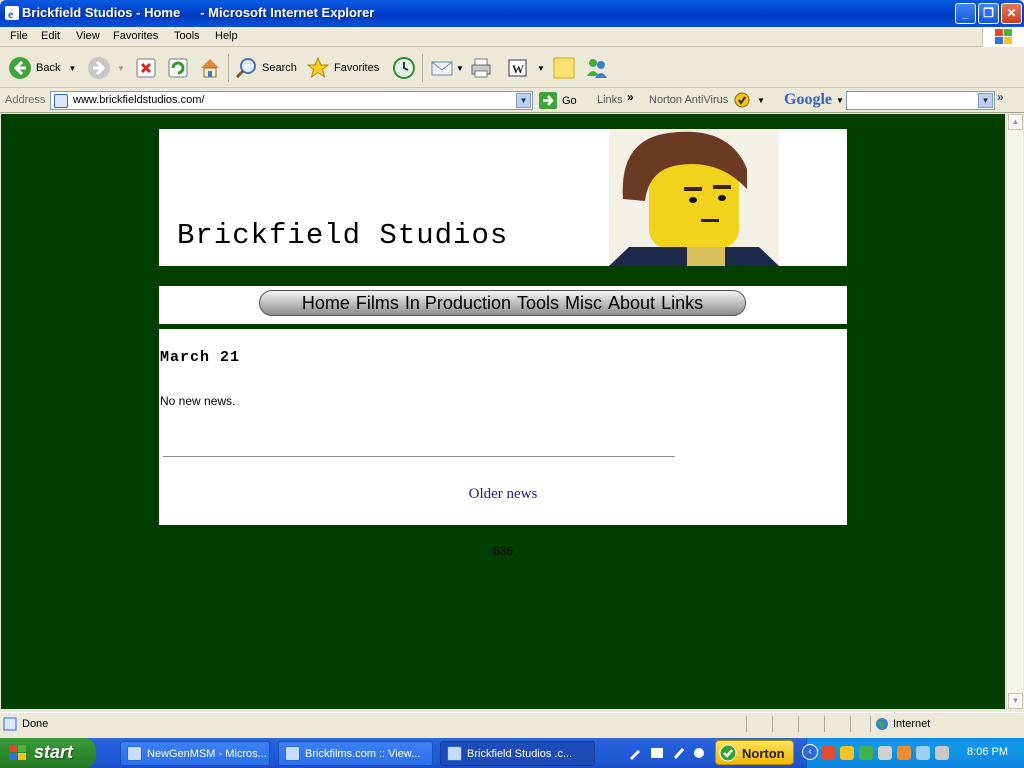 This screenshot has width=1024, height=768. I want to click on refresh-button, so click(178, 68).